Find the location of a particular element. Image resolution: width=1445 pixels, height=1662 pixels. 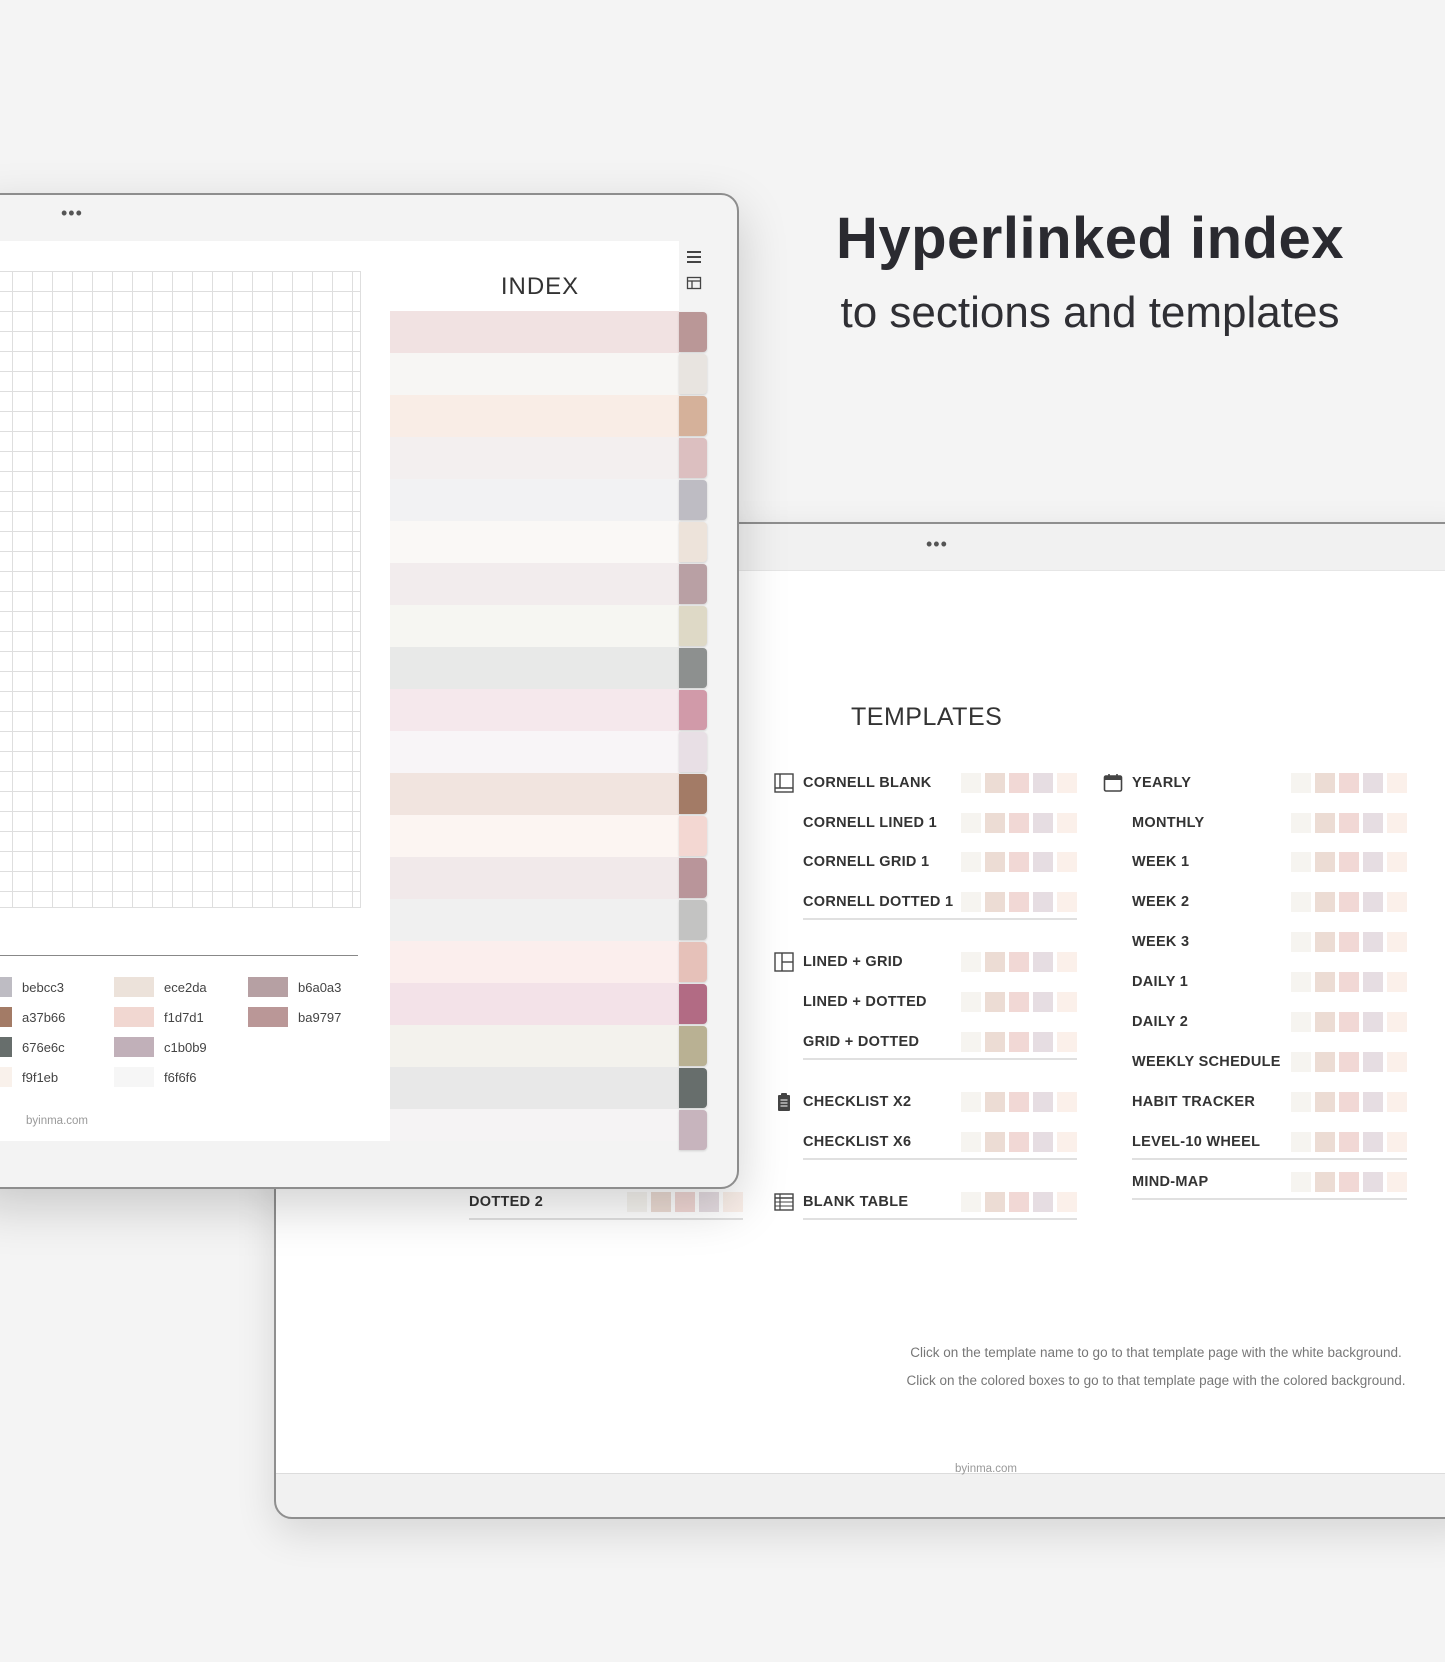

table-icon is located at coordinates (694, 283).